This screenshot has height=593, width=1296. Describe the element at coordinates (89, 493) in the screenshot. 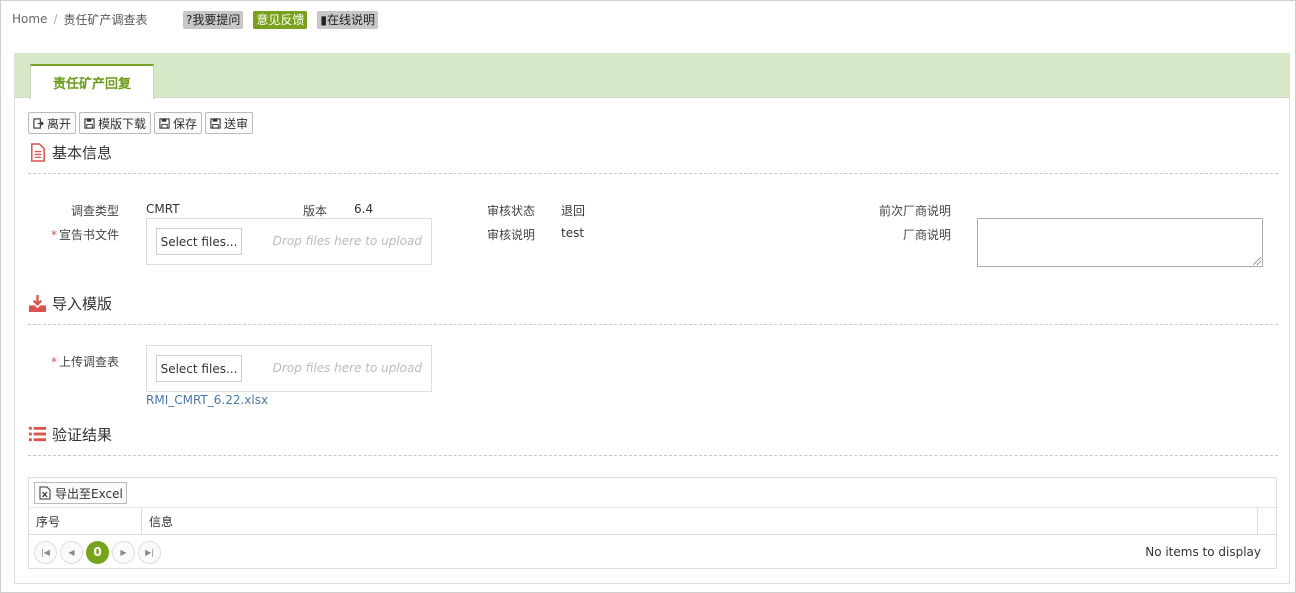

I see `export-excel-label: 导出至Excel` at that location.